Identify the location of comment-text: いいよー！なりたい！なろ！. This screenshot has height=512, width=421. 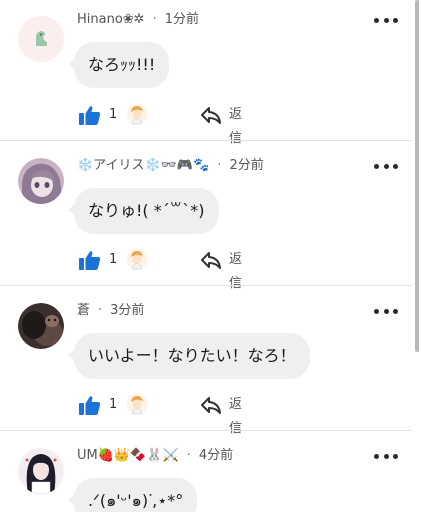
(189, 356).